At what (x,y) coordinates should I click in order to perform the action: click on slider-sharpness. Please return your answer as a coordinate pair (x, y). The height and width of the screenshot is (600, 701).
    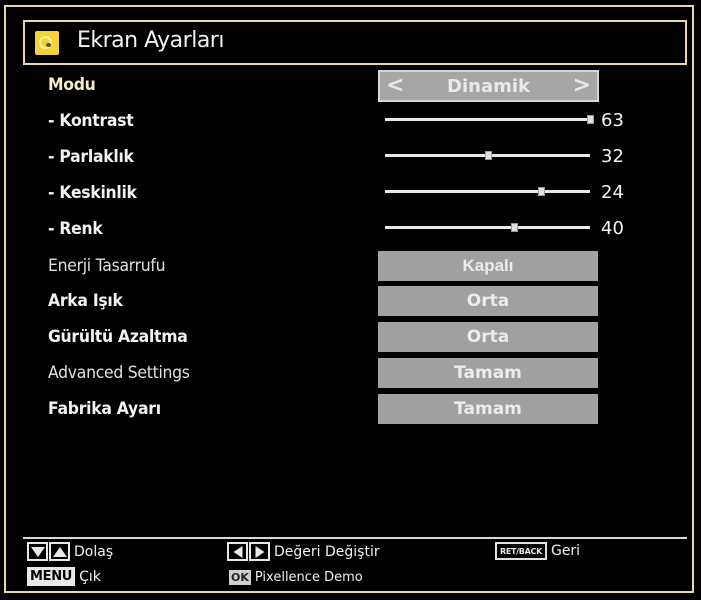
    Looking at the image, I should click on (487, 191).